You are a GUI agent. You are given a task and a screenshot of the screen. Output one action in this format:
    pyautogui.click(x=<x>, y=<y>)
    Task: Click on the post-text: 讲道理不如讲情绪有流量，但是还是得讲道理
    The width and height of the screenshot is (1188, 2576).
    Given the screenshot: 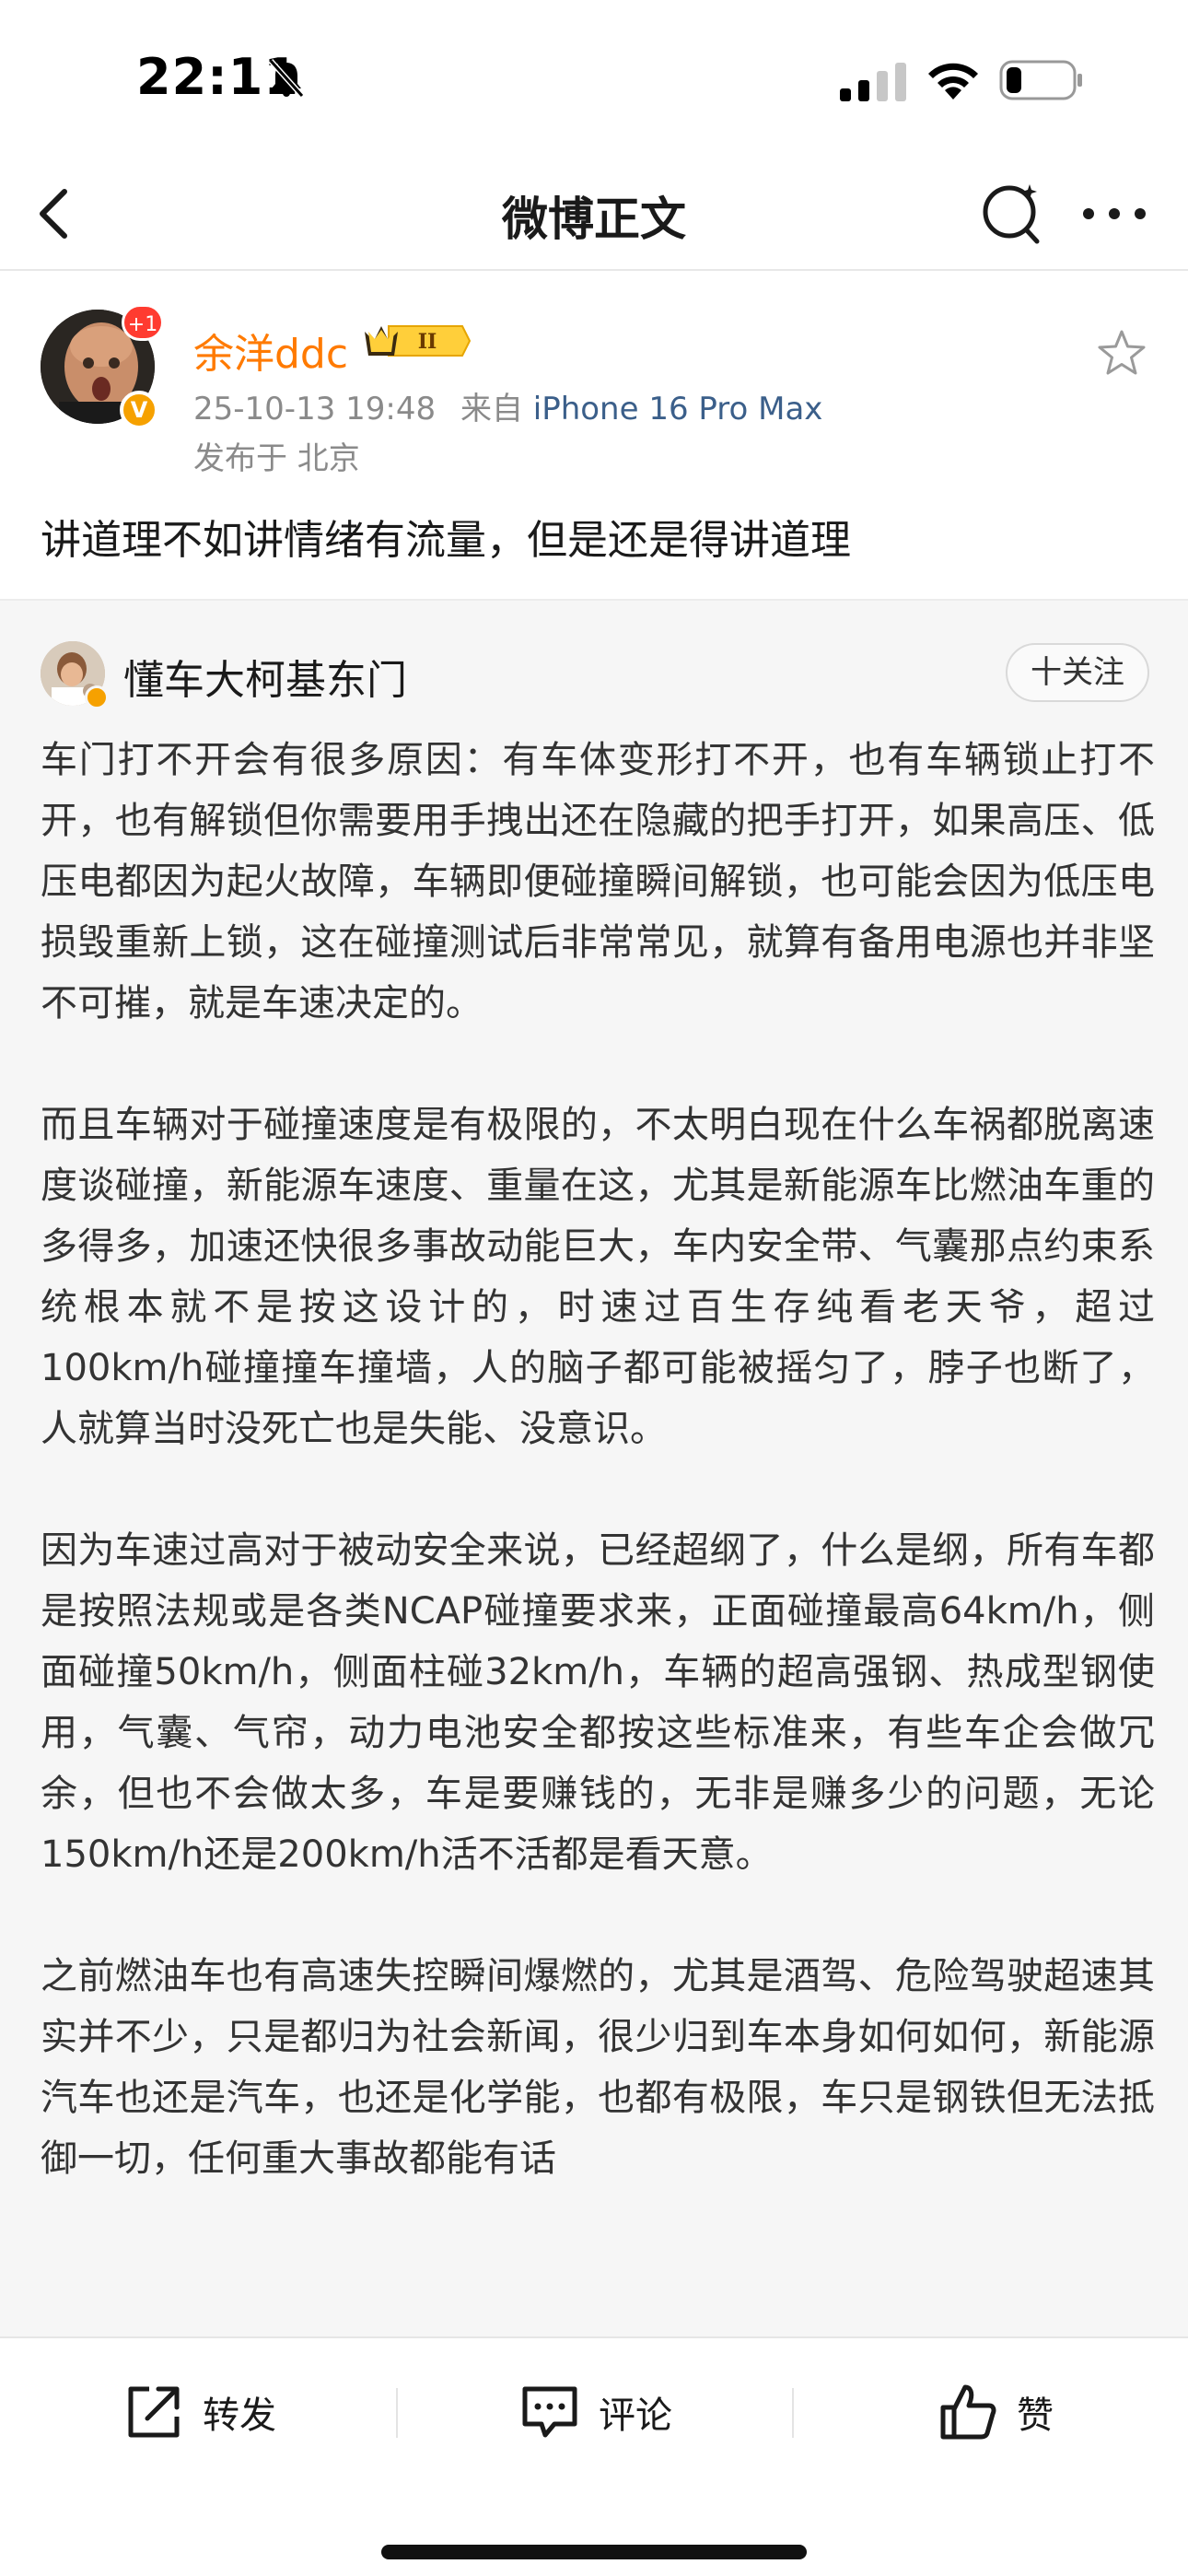 What is the action you would take?
    pyautogui.click(x=446, y=540)
    